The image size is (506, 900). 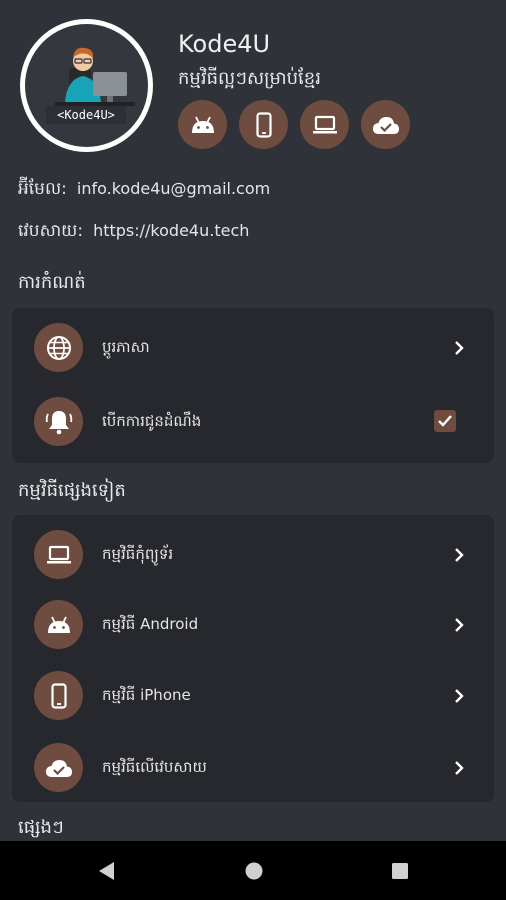 I want to click on bell-icon, so click(x=58, y=422).